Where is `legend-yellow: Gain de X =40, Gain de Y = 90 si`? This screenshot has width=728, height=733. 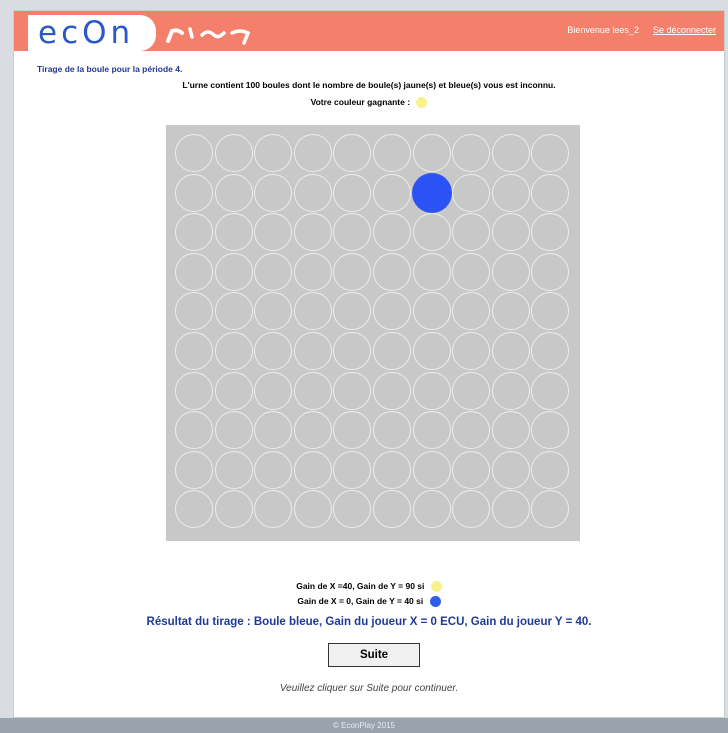
legend-yellow: Gain de X =40, Gain de Y = 90 si is located at coordinates (369, 587).